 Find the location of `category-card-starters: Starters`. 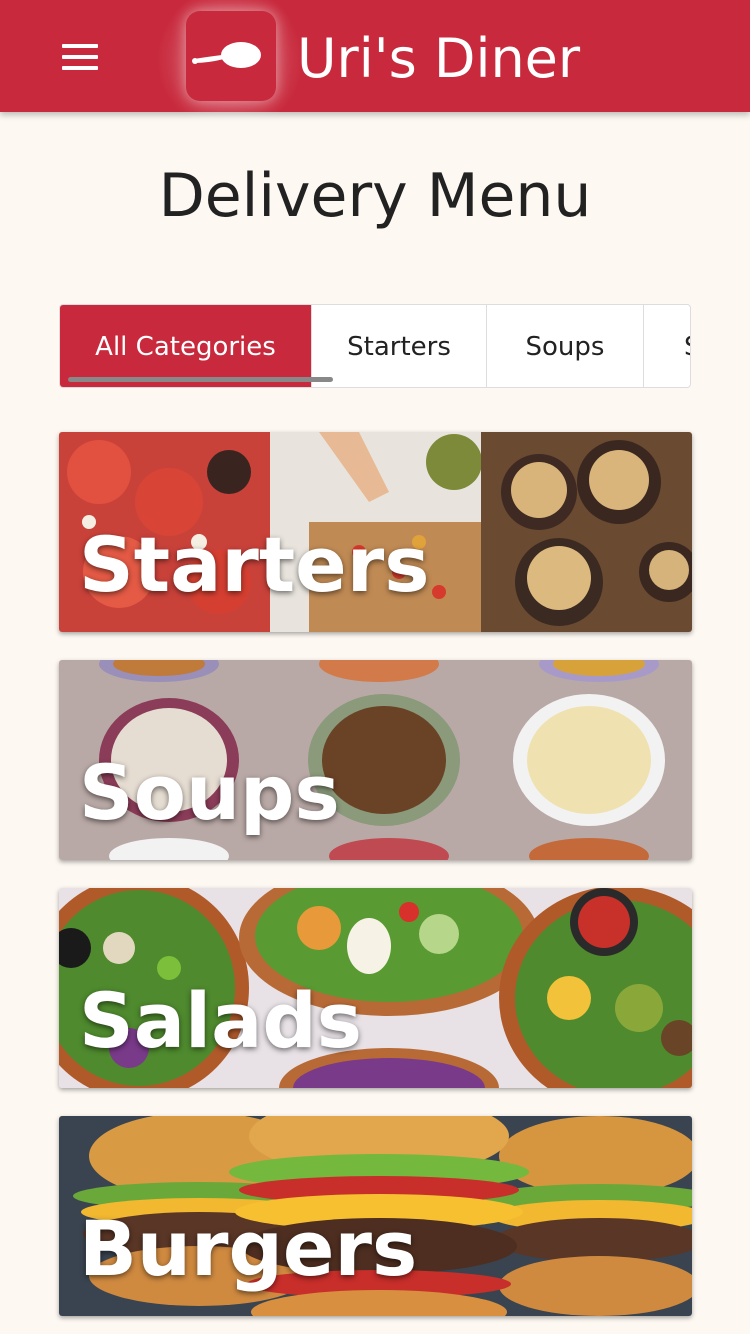

category-card-starters: Starters is located at coordinates (375, 532).